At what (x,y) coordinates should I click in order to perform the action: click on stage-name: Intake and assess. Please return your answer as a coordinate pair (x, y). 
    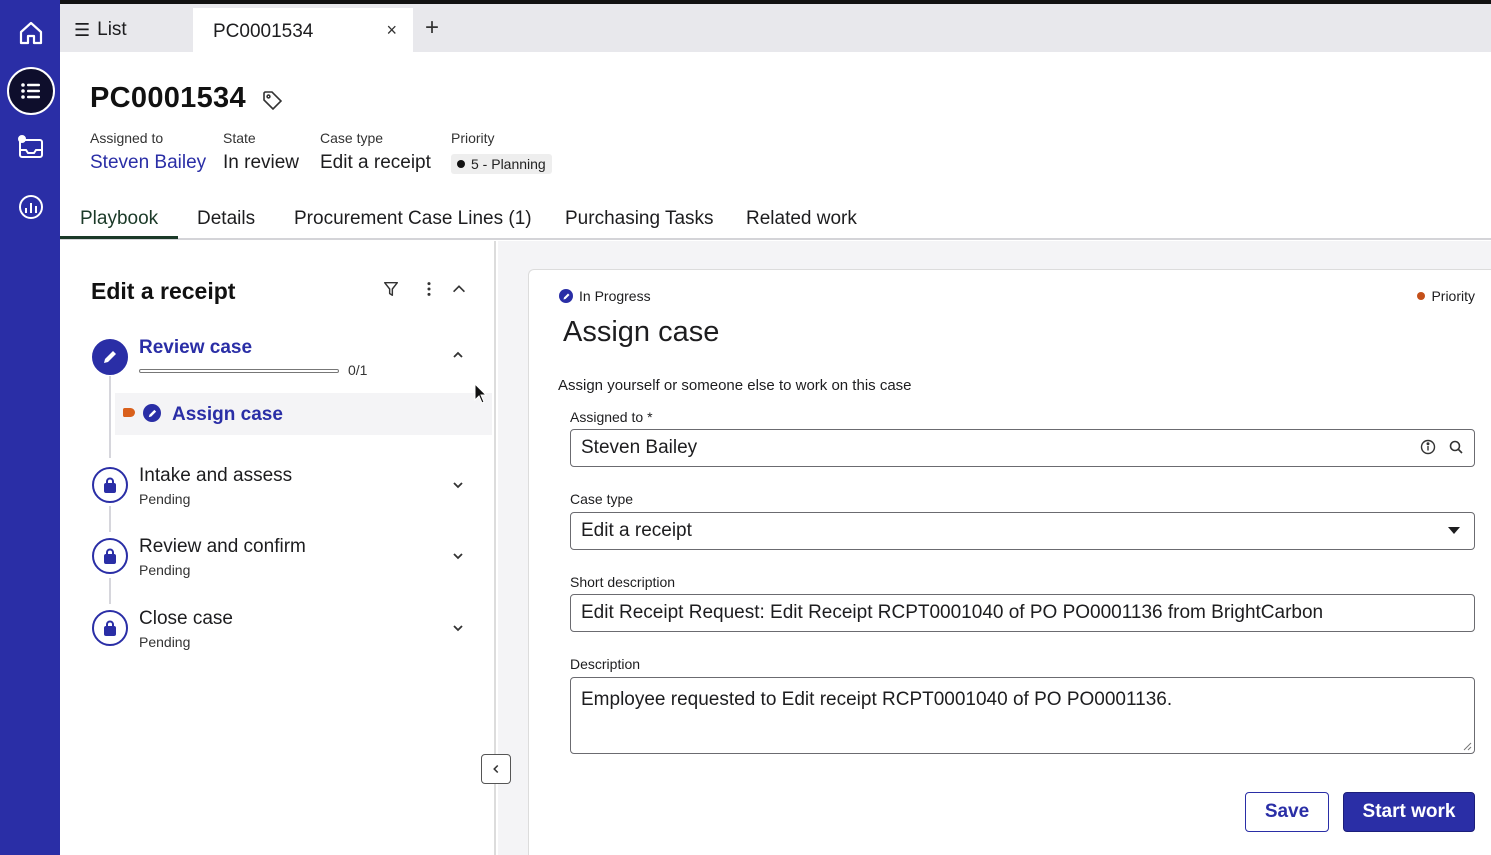
    Looking at the image, I should click on (216, 475).